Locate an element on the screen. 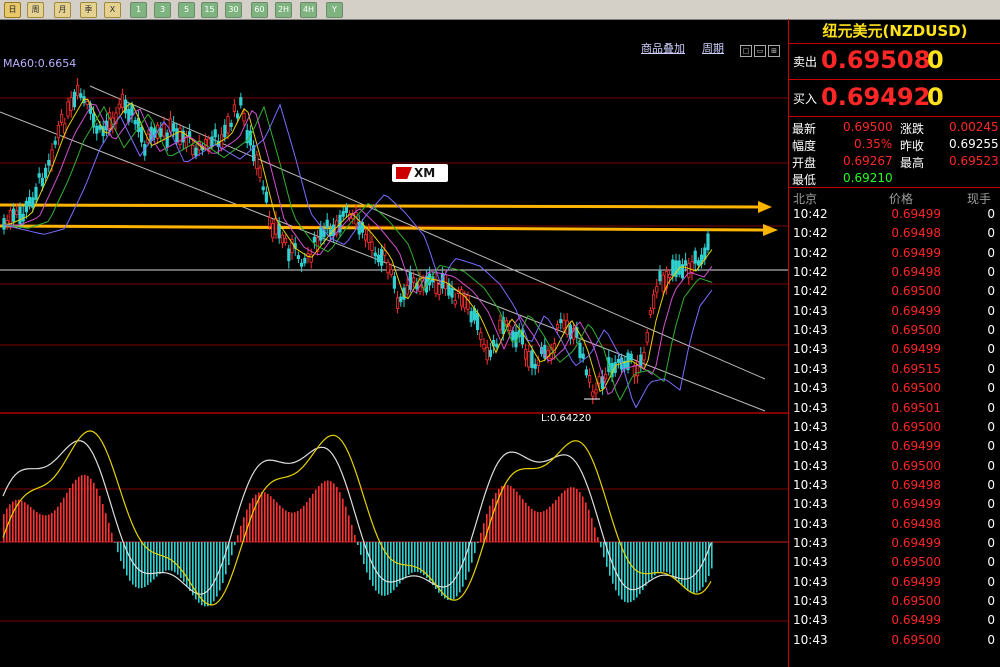 This screenshot has width=1000, height=667. period-button-x: X is located at coordinates (112, 10).